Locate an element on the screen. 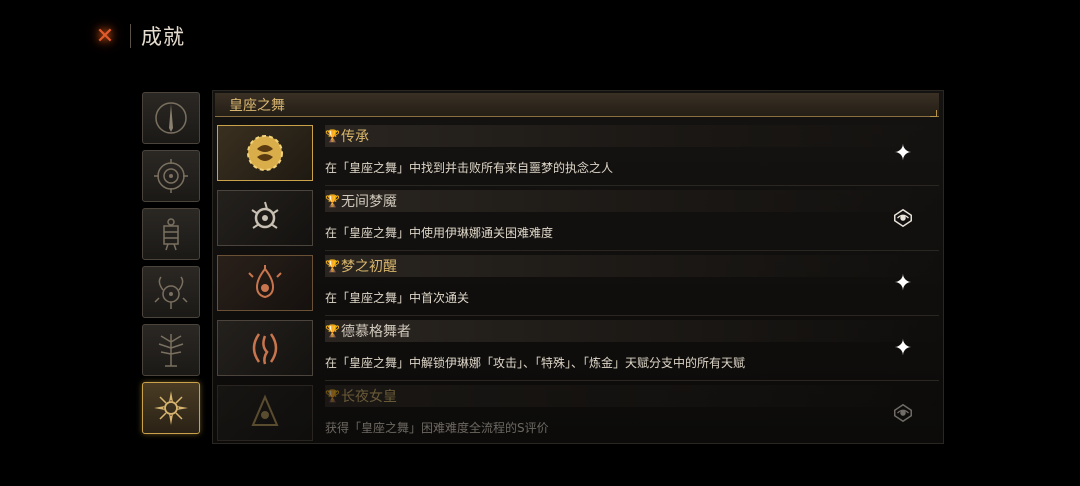 The width and height of the screenshot is (1080, 486). close-button: ✕ is located at coordinates (105, 36).